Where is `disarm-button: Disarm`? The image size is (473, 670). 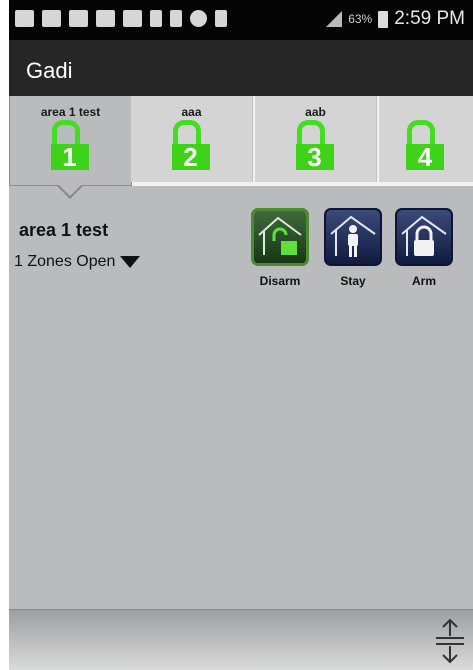 disarm-button: Disarm is located at coordinates (280, 248).